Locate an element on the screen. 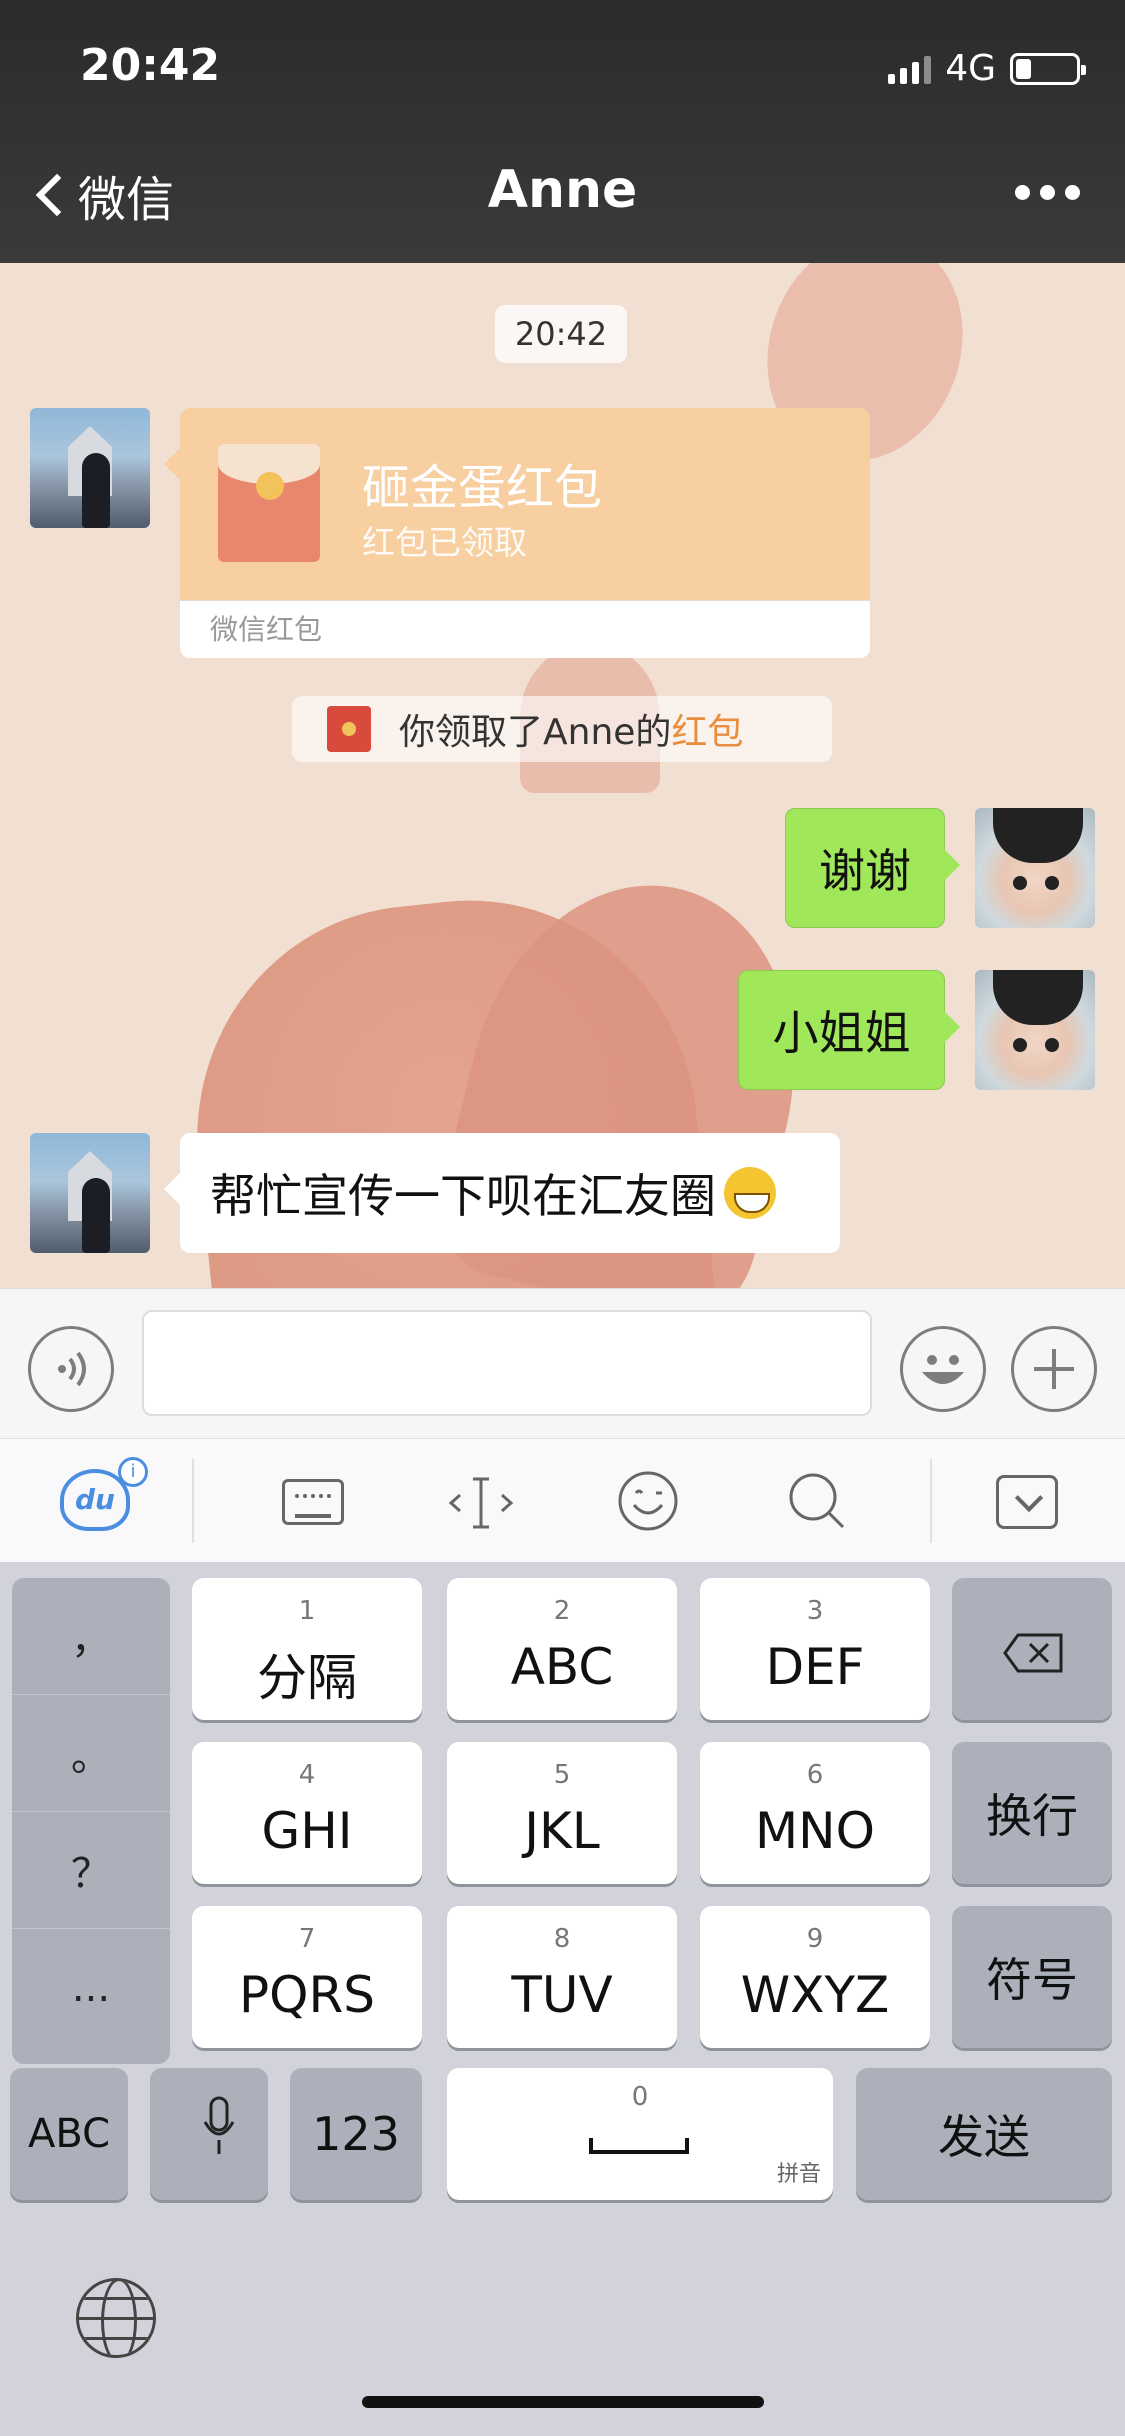 The height and width of the screenshot is (2436, 1125). space-key: 0 拼音 is located at coordinates (640, 2134).